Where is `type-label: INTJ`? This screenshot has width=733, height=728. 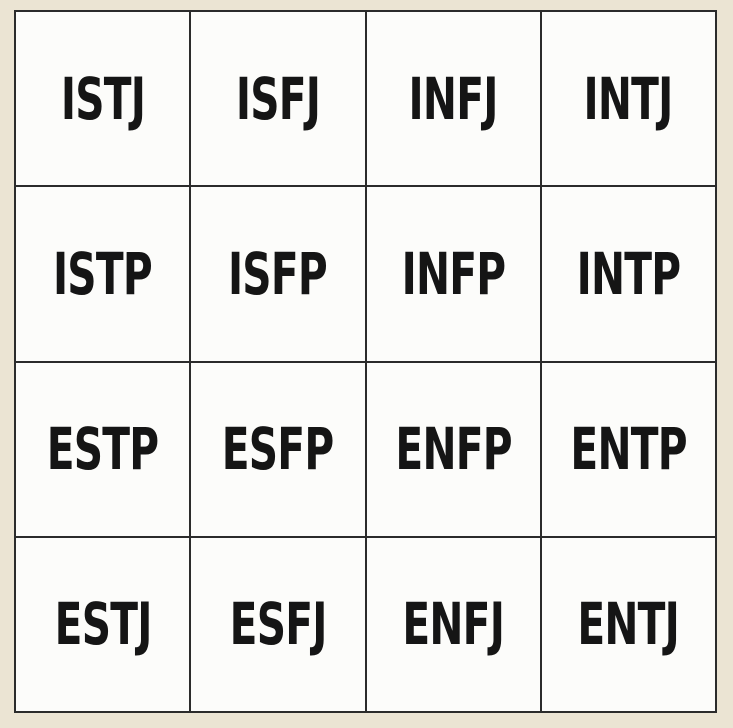 type-label: INTJ is located at coordinates (628, 98).